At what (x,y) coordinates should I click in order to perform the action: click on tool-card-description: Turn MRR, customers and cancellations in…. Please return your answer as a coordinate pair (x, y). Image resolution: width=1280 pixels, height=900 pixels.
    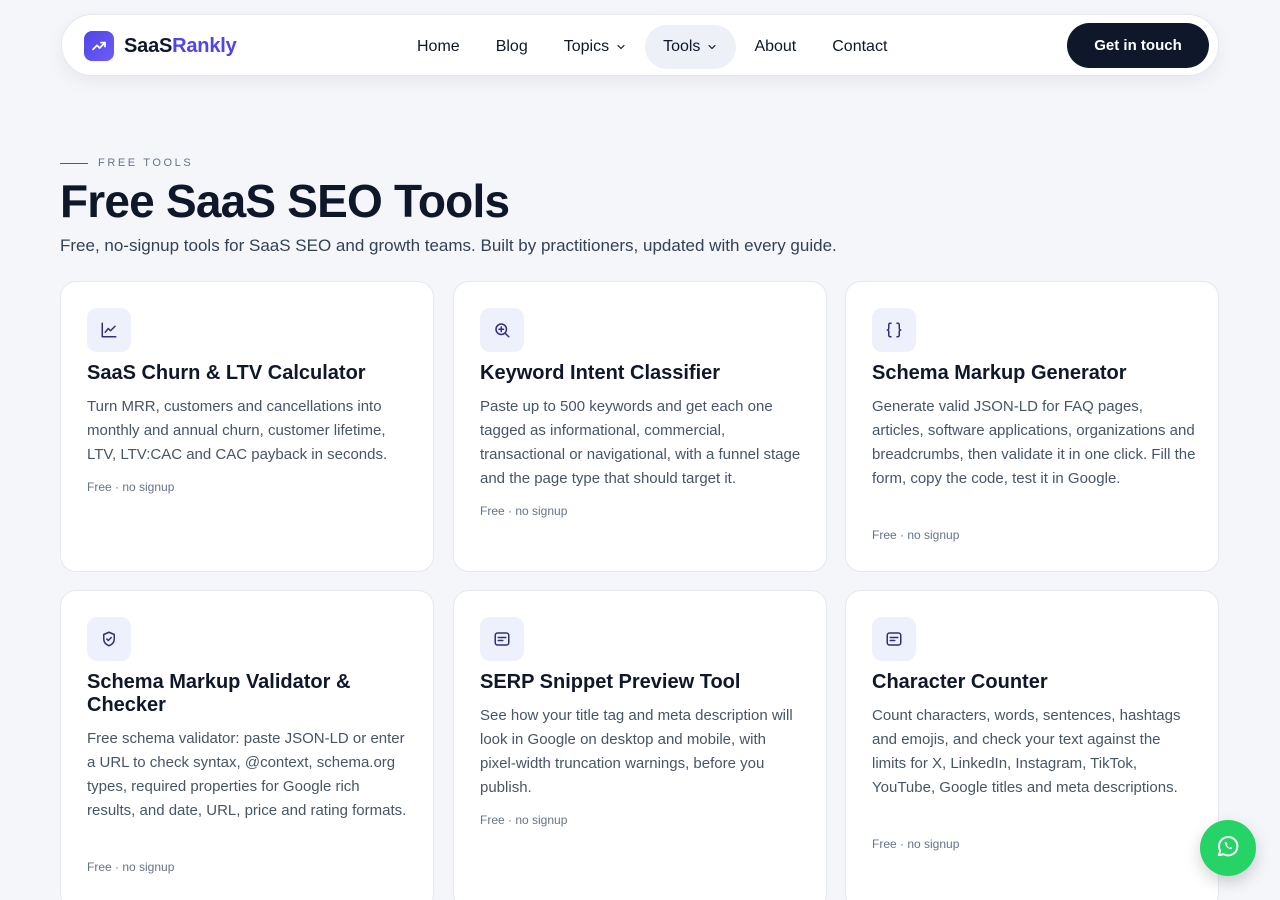
    Looking at the image, I should click on (237, 430).